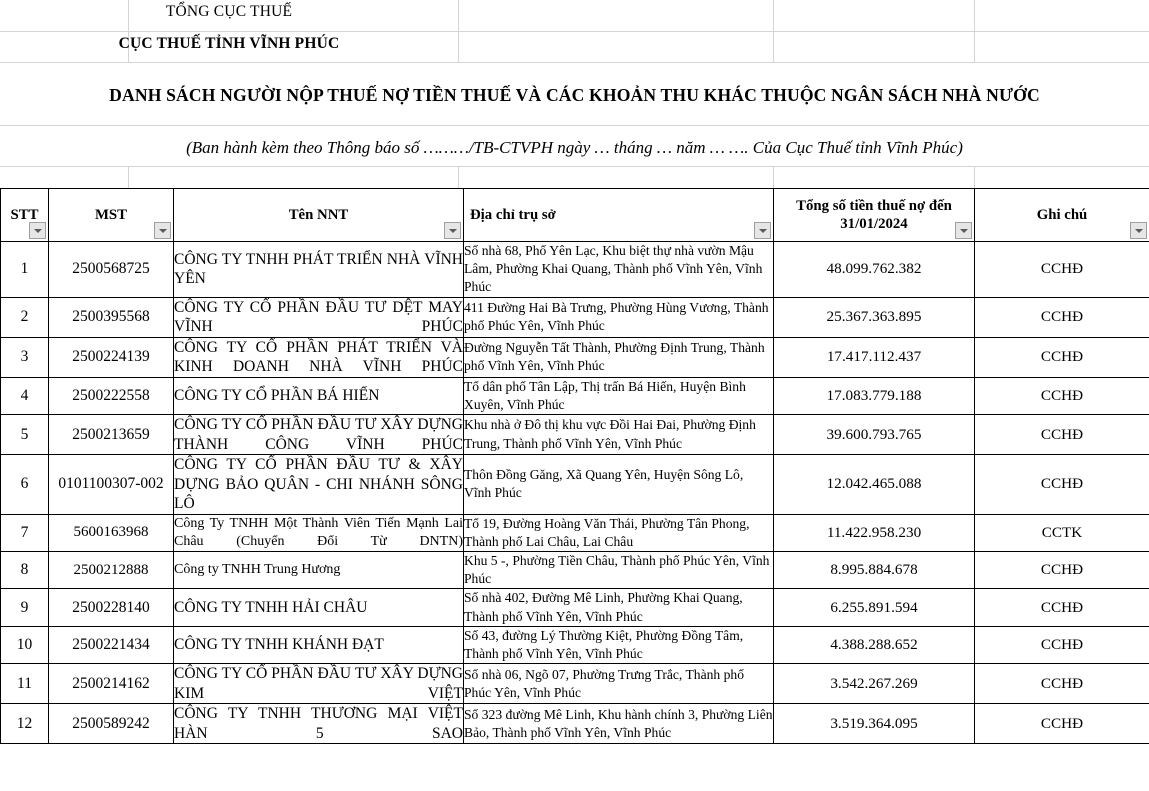 The image size is (1149, 791). What do you see at coordinates (318, 645) in the screenshot?
I see `cell-name: CÔNG TY TNHH KHÁNH ĐẠT` at bounding box center [318, 645].